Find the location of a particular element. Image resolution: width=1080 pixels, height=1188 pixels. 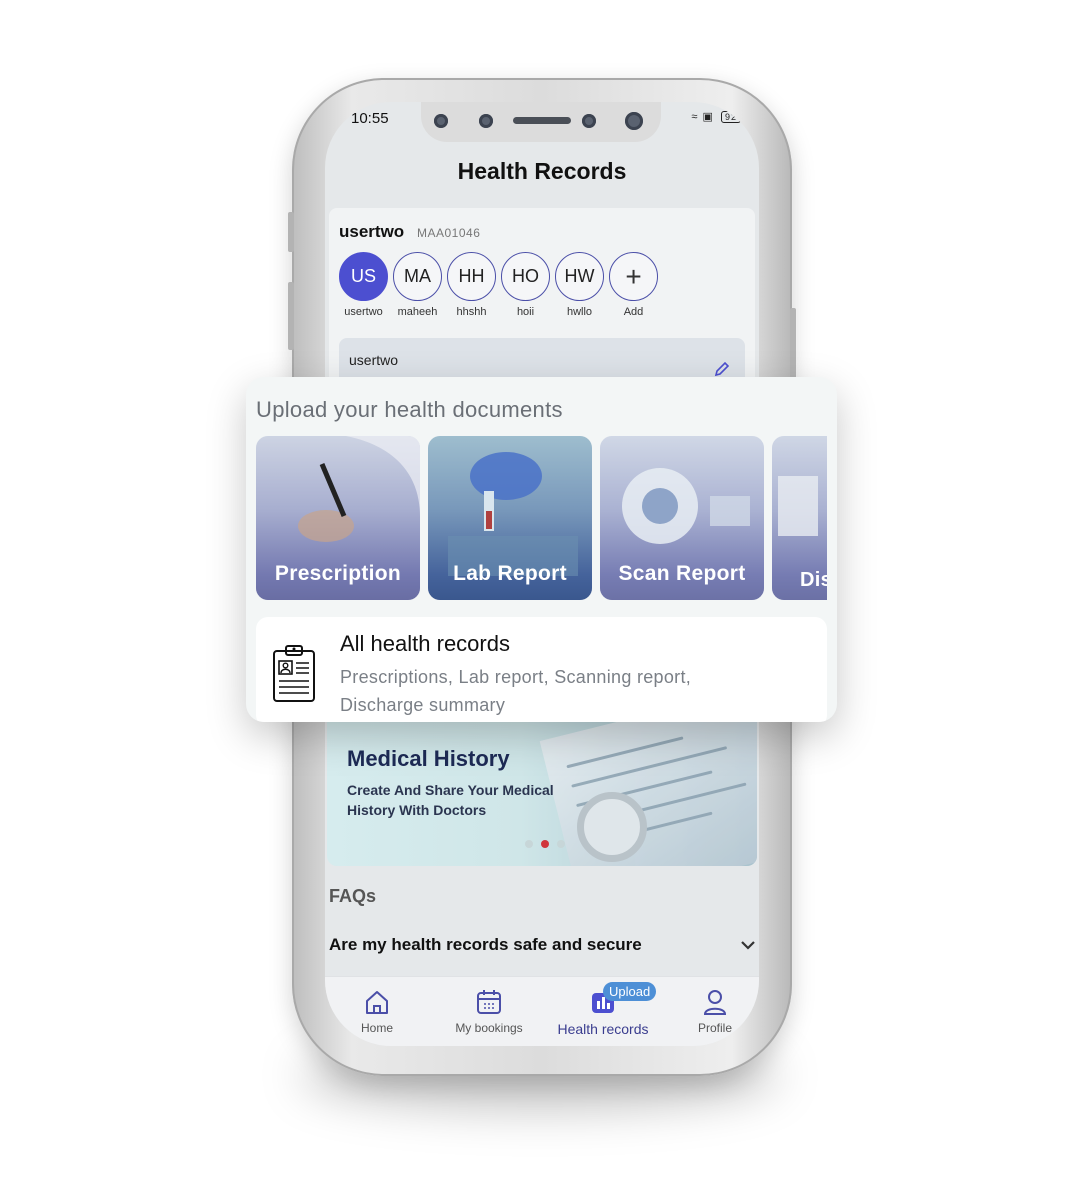

member-label: hwllo is located at coordinates (579, 312).